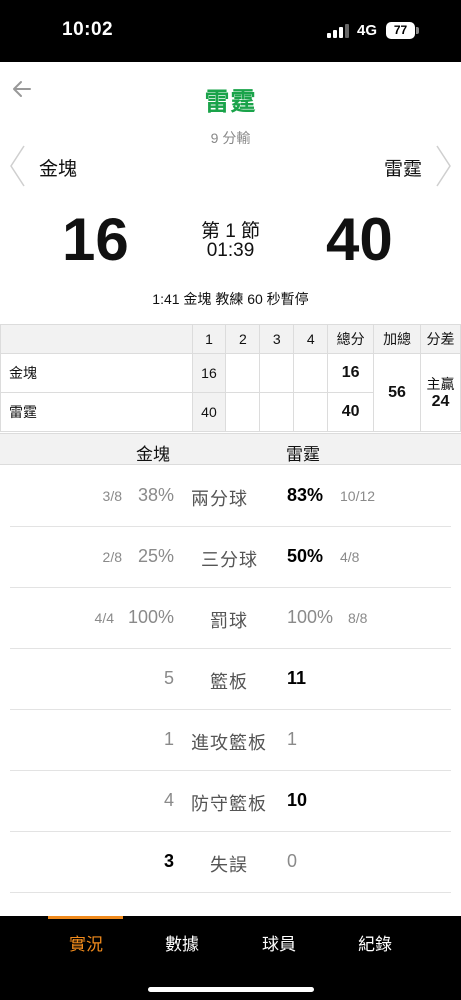  I want to click on right-fraction: 8/8, so click(358, 618).